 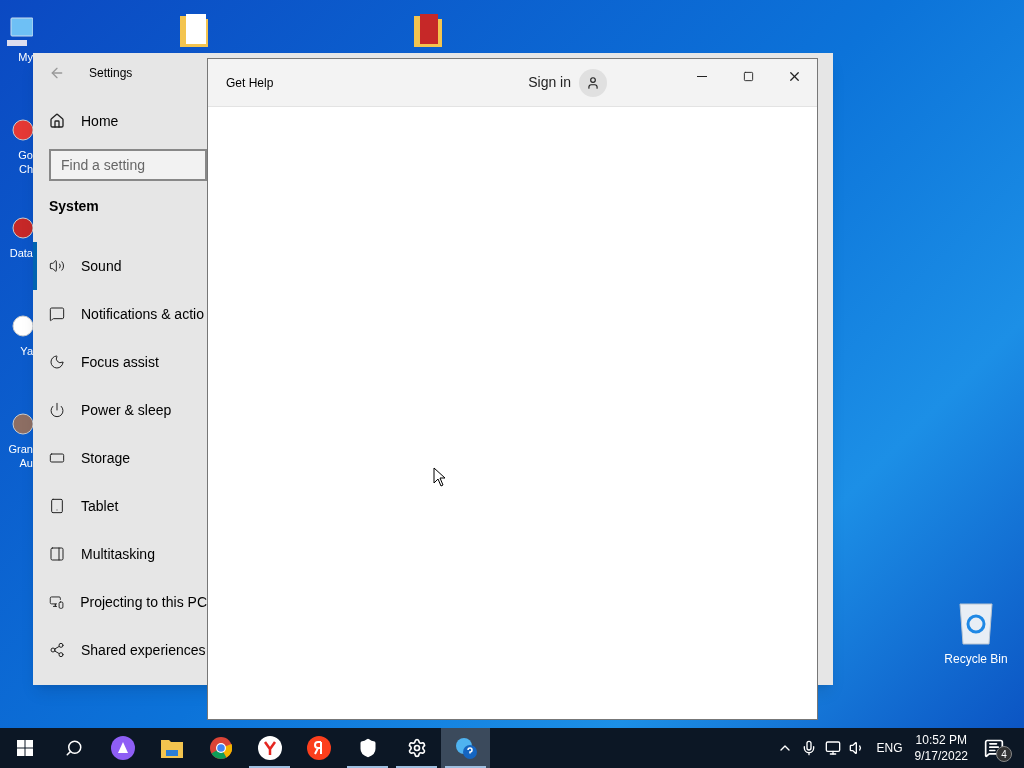 I want to click on moon-icon, so click(x=57, y=362).